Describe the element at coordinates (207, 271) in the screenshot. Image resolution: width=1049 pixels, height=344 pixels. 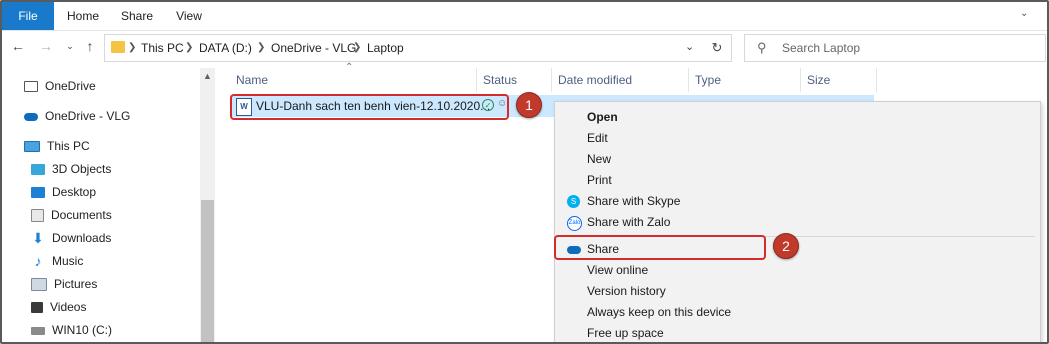
I see `scroll-thumb` at that location.